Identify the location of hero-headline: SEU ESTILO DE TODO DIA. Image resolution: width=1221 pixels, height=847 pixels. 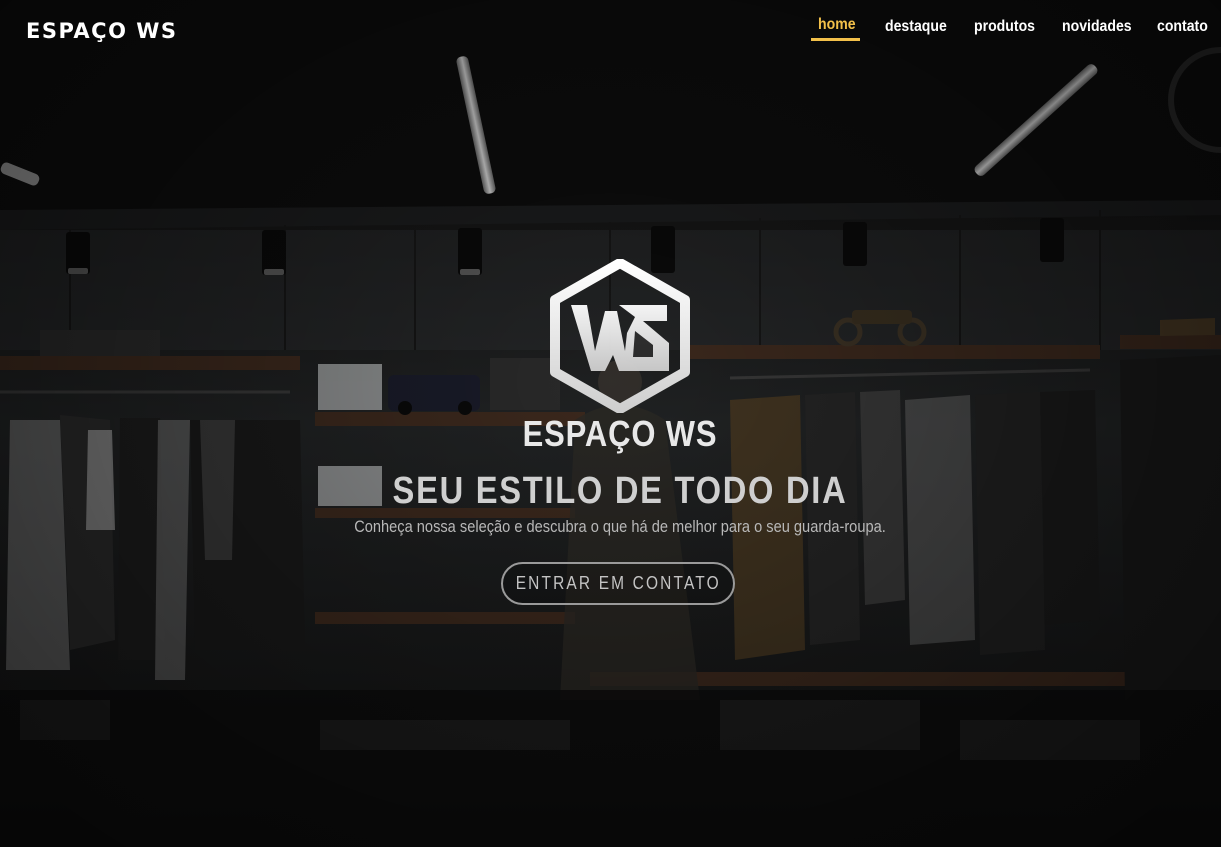
(620, 491).